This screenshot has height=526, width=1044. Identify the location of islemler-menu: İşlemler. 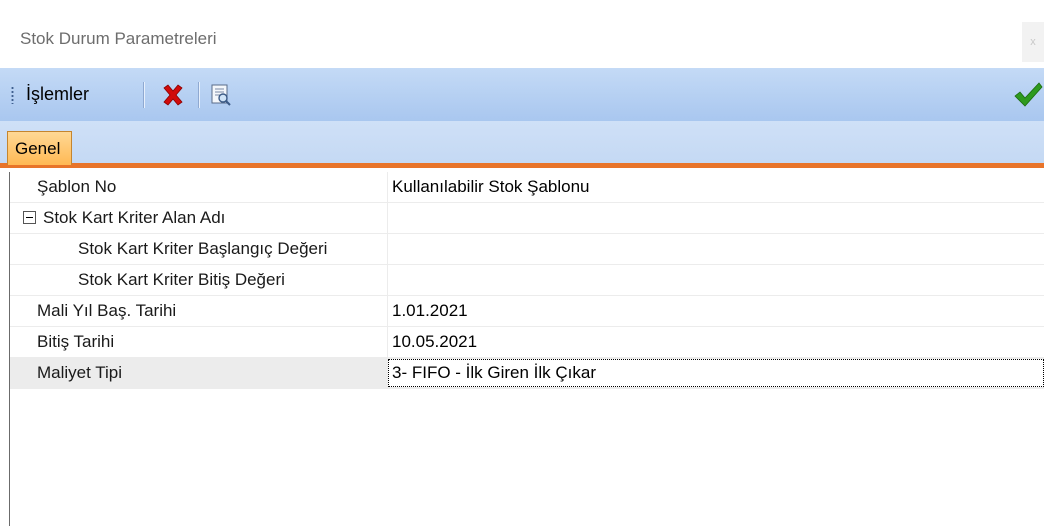
(57, 94).